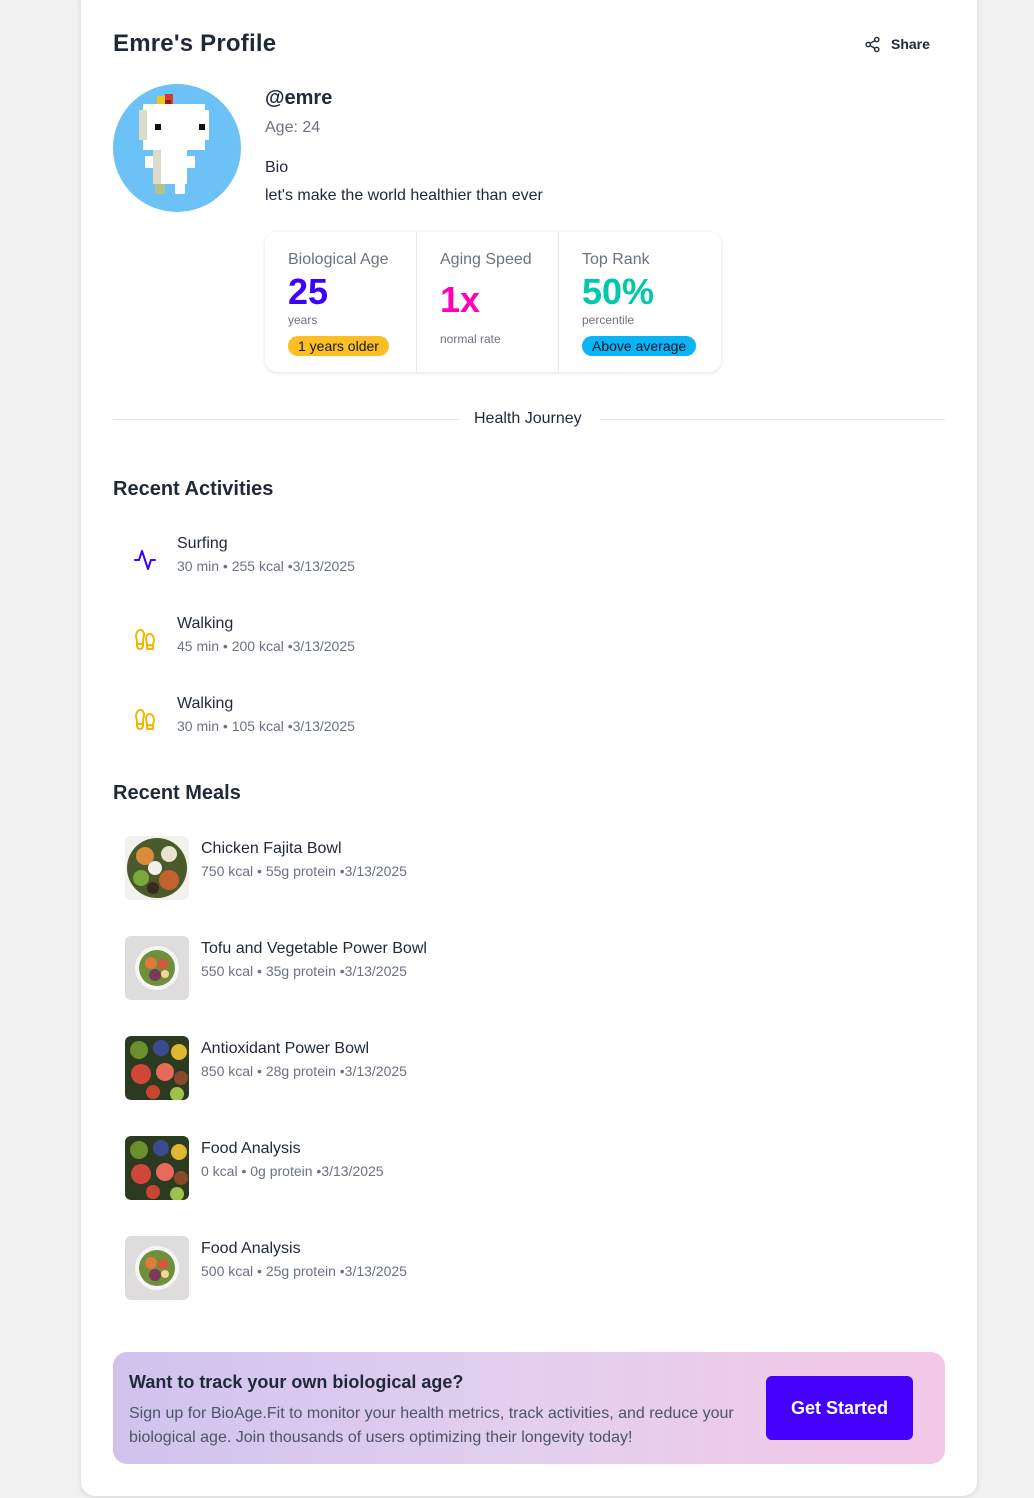 Image resolution: width=1034 pixels, height=1498 pixels. What do you see at coordinates (299, 98) in the screenshot?
I see `username-handle: @emre` at bounding box center [299, 98].